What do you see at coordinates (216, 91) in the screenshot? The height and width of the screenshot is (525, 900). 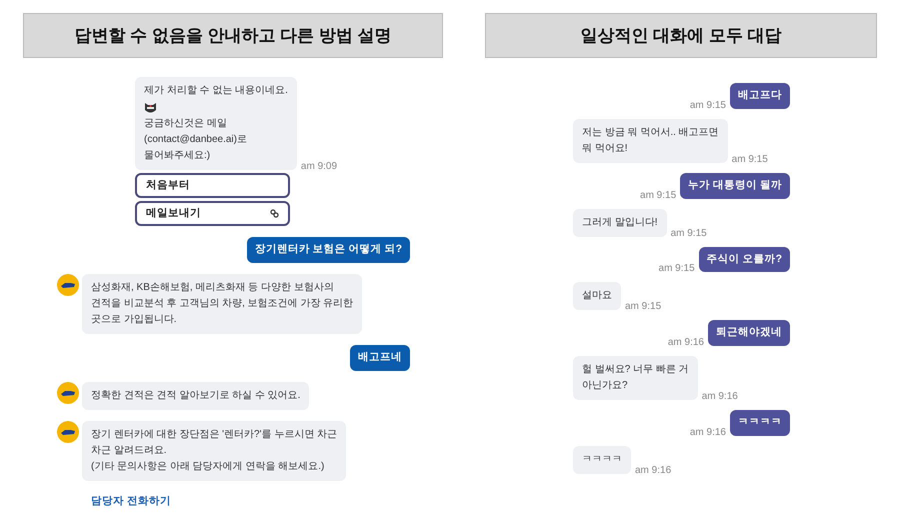 I see `message-text: 제가 처리할 수 없는 내용이네요.` at bounding box center [216, 91].